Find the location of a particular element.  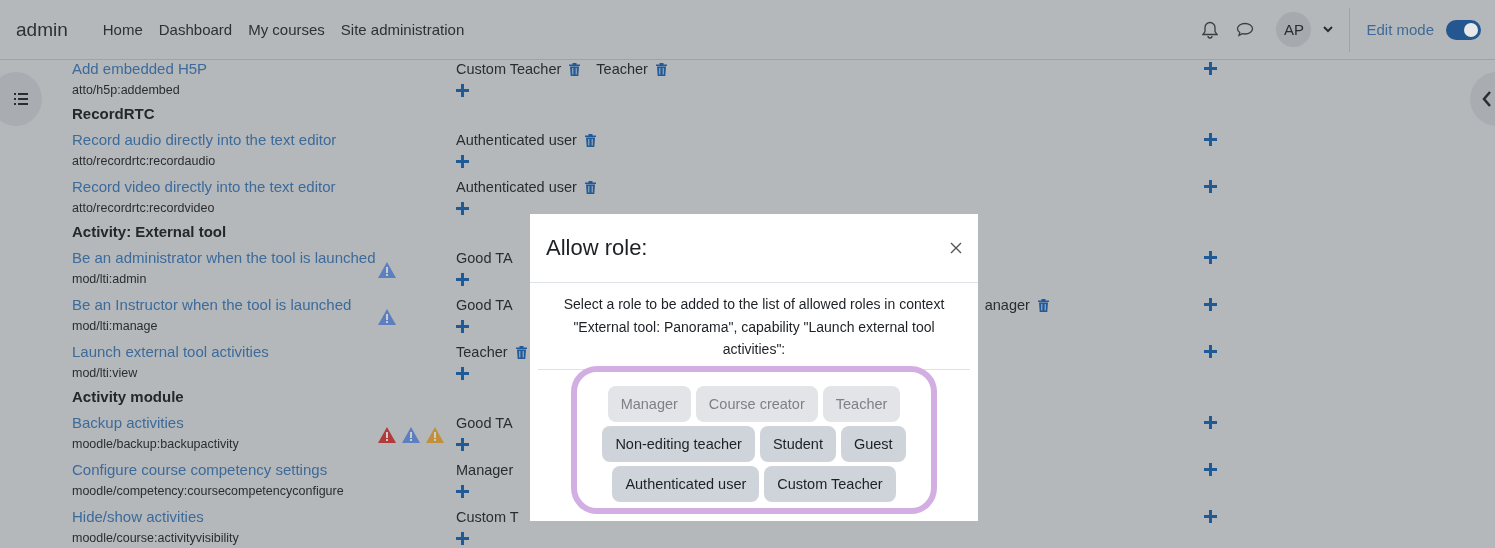

dialog-title: Allow role: is located at coordinates (597, 248).